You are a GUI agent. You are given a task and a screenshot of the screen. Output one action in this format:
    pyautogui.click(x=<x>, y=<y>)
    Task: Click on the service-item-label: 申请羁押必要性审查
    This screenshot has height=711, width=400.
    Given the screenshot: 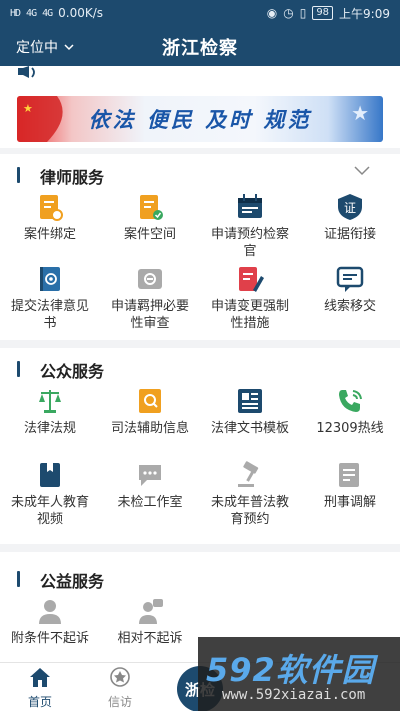 What is the action you would take?
    pyautogui.click(x=149, y=315)
    